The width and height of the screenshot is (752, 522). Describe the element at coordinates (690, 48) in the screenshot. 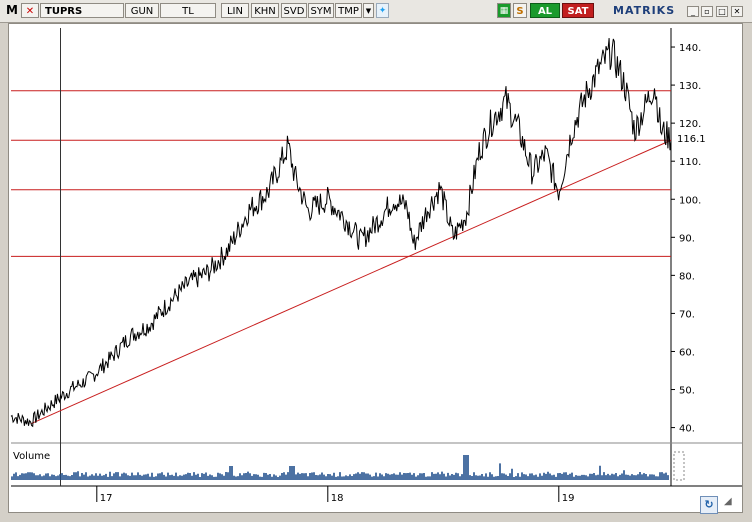

I see `y-tick-label: 140.` at that location.